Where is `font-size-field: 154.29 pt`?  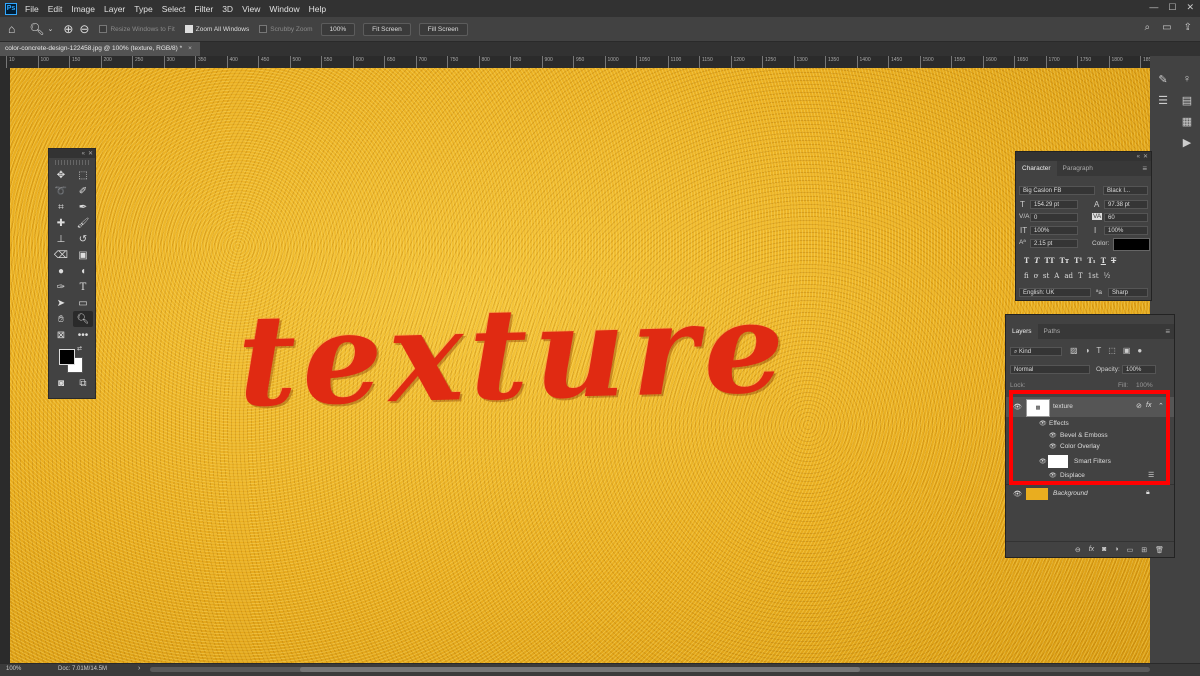 font-size-field: 154.29 pt is located at coordinates (1054, 204).